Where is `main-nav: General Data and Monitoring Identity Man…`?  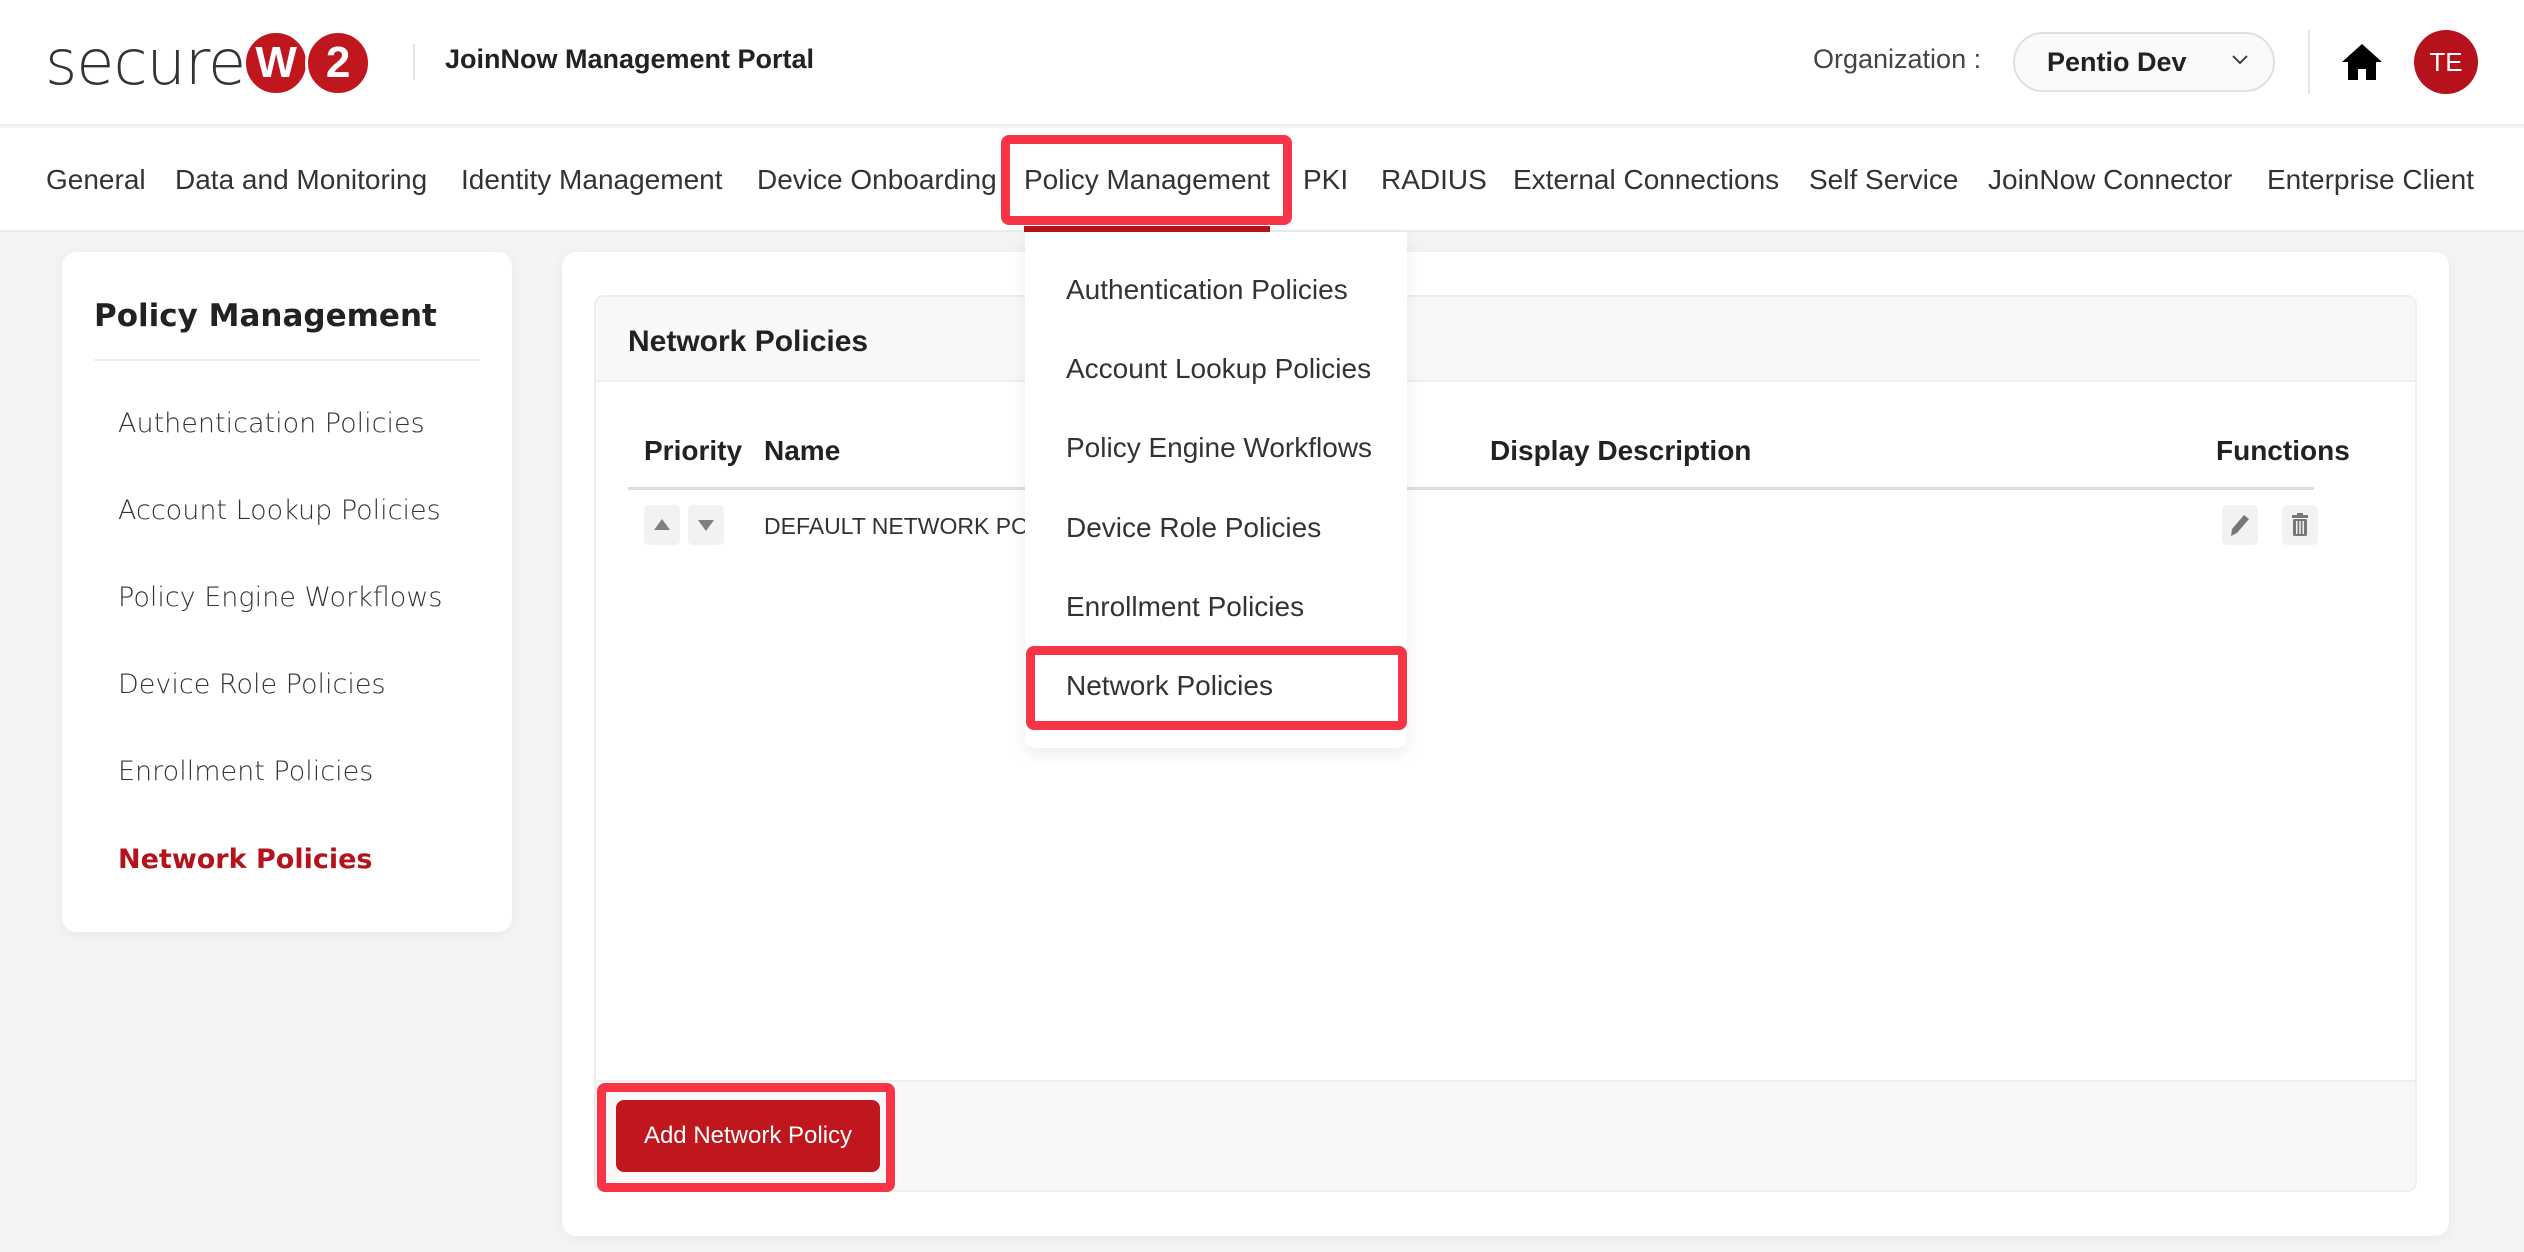
main-nav: General Data and Monitoring Identity Man… is located at coordinates (1262, 180).